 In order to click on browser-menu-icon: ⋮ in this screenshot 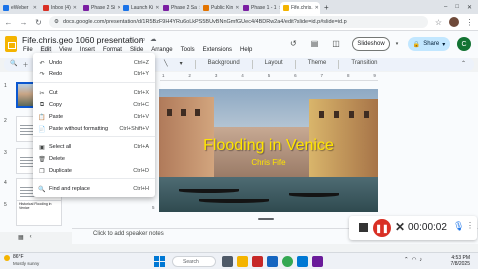, I will do `click(469, 22)`.